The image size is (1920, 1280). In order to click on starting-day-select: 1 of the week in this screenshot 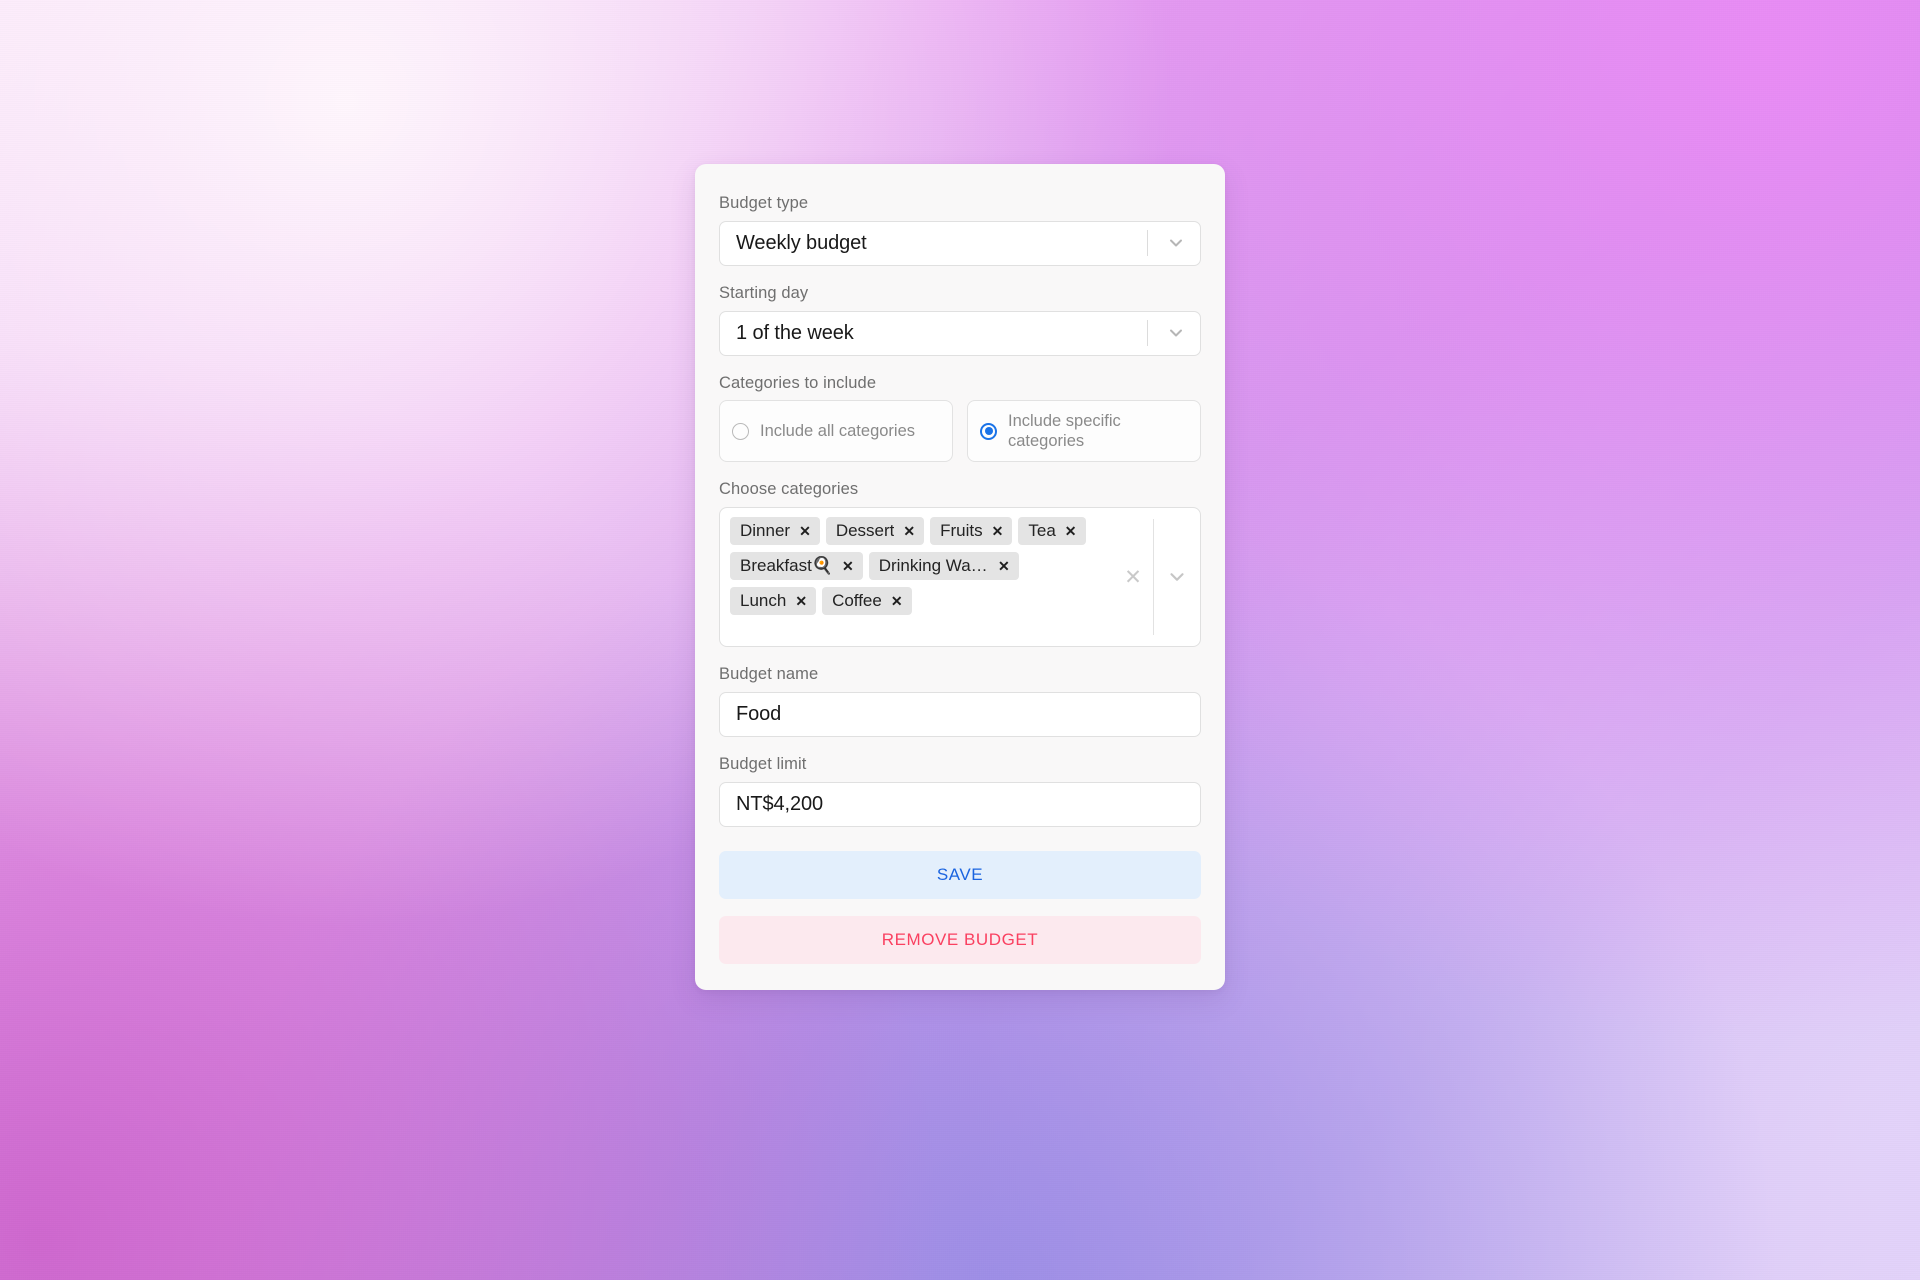, I will do `click(960, 333)`.